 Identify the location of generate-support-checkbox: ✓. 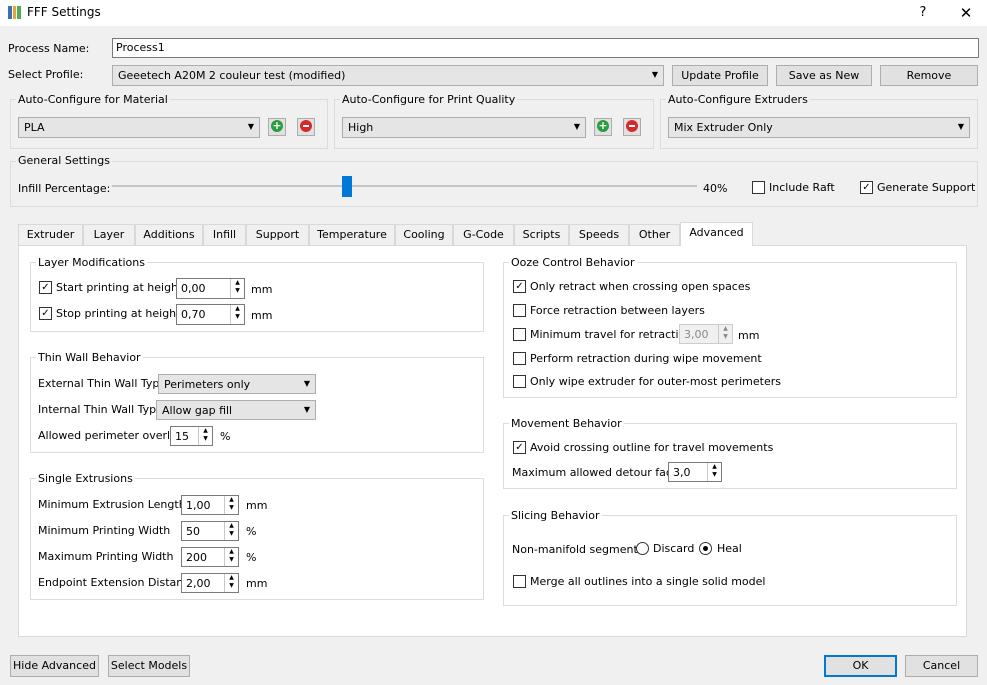
(866, 187).